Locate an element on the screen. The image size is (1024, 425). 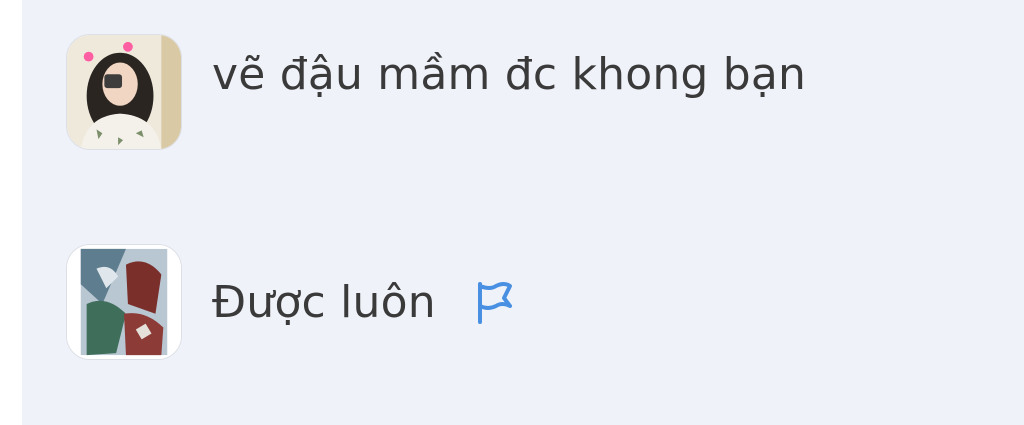
page-margin is located at coordinates (11, 212).